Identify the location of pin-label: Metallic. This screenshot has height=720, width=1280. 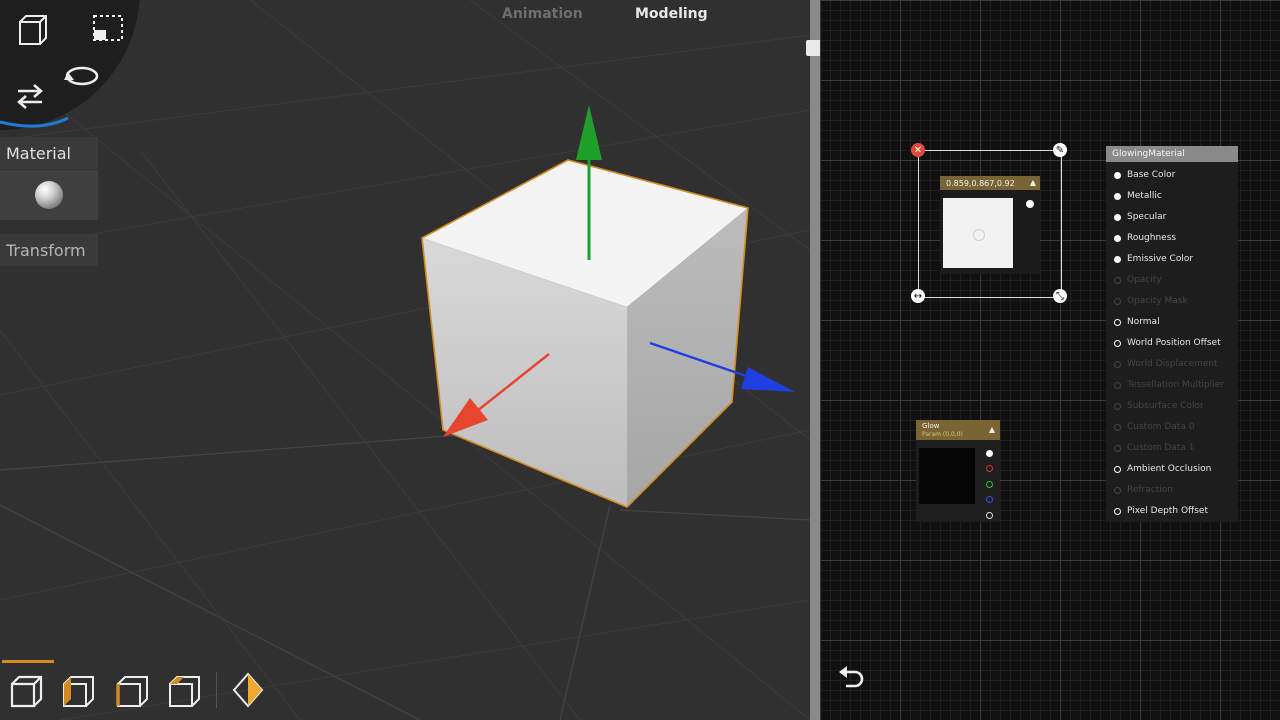
(1144, 196).